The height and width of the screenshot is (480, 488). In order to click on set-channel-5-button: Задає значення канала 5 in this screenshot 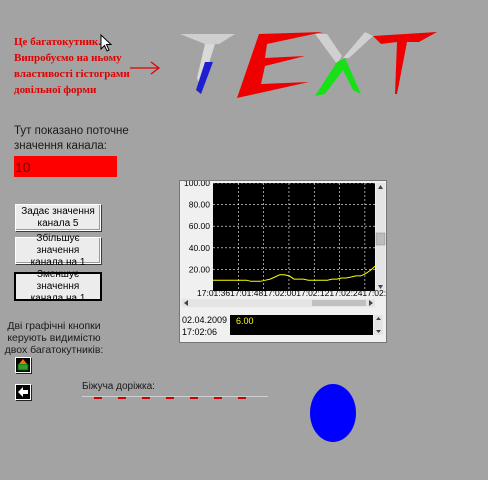, I will do `click(58, 217)`.